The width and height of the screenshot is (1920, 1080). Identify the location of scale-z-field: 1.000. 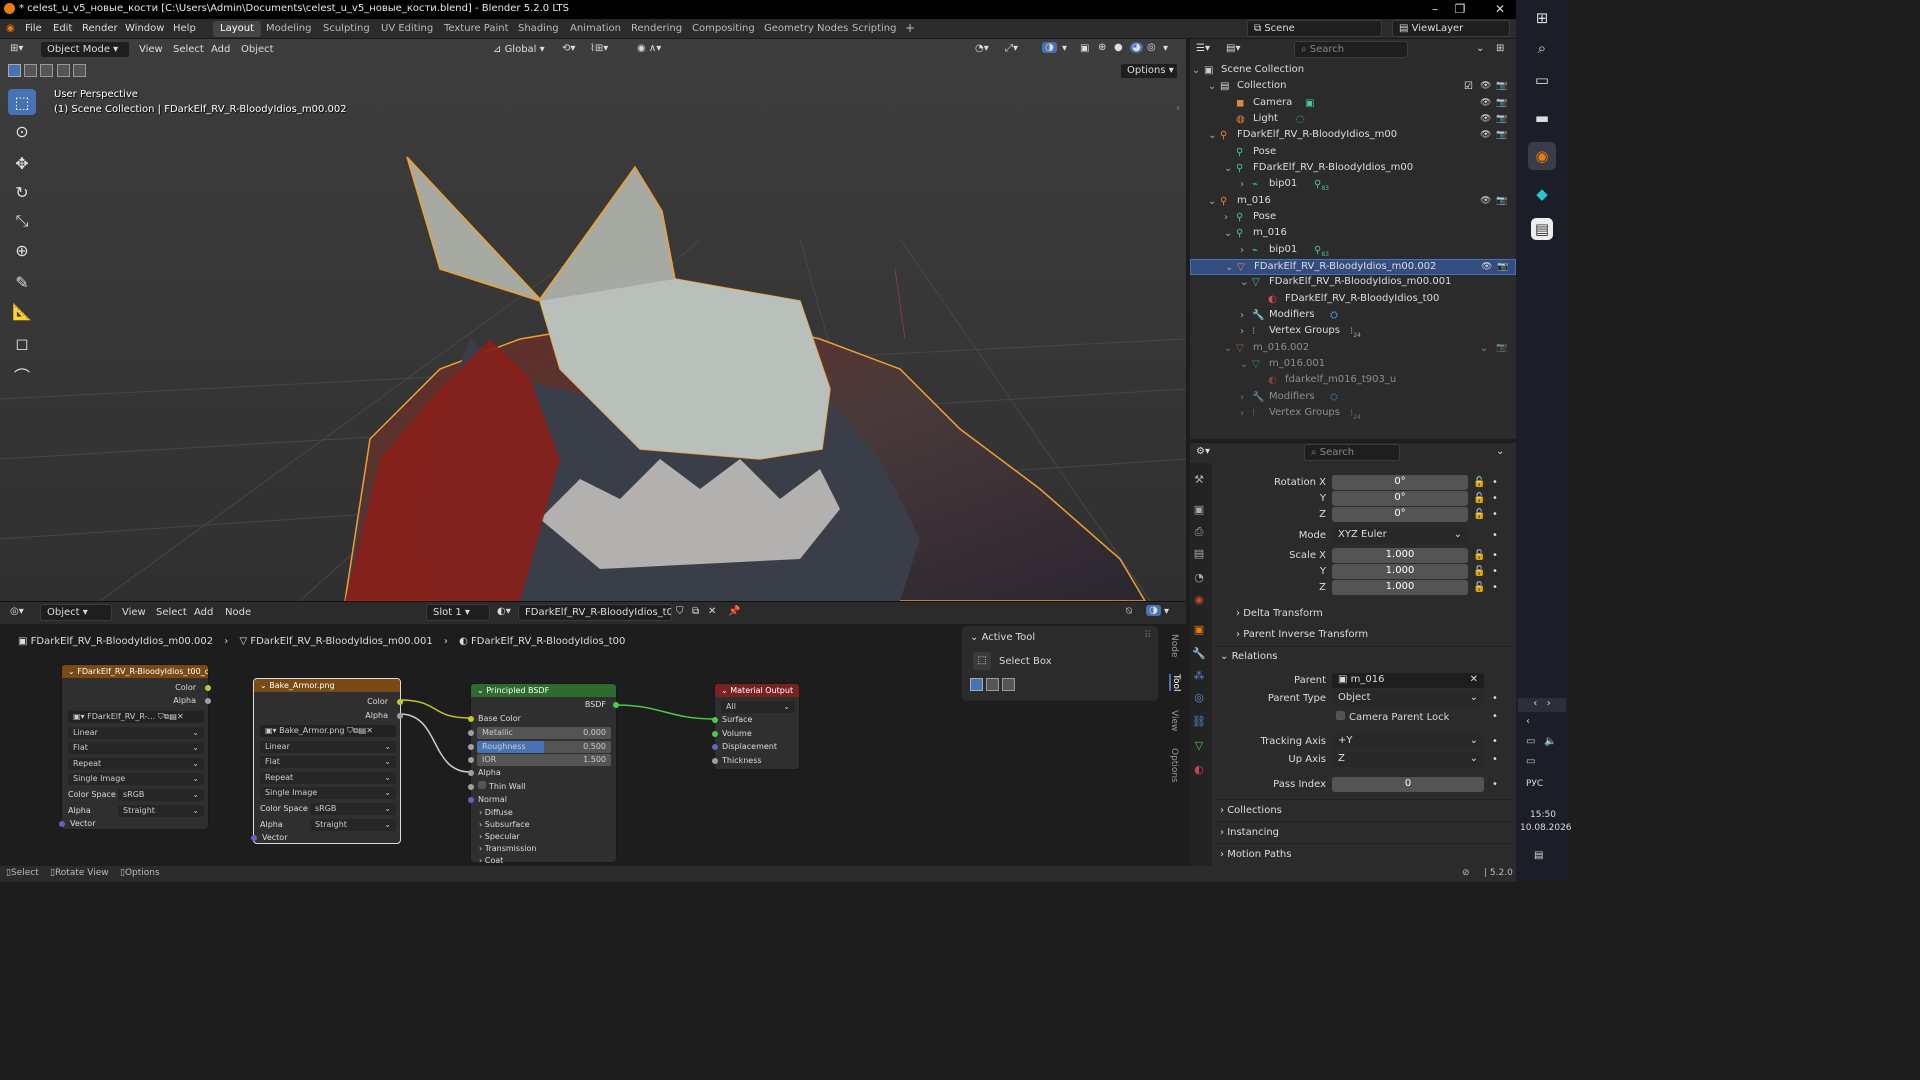
(1400, 587).